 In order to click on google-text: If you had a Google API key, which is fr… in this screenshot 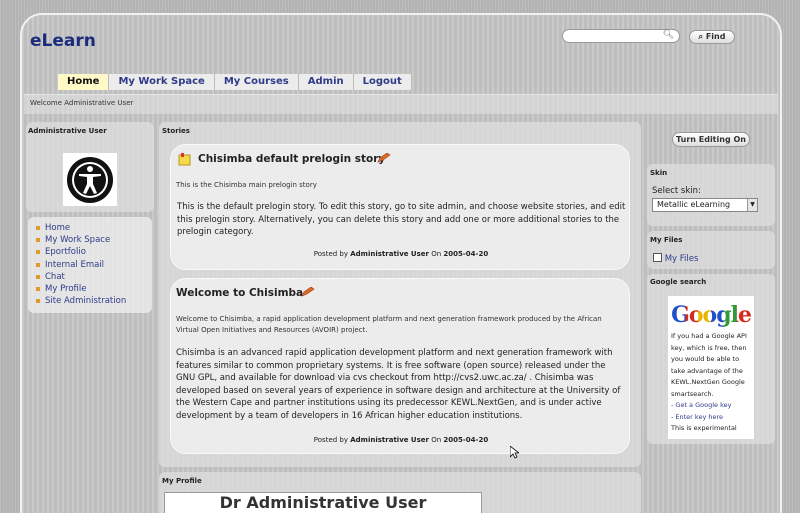, I will do `click(709, 365)`.